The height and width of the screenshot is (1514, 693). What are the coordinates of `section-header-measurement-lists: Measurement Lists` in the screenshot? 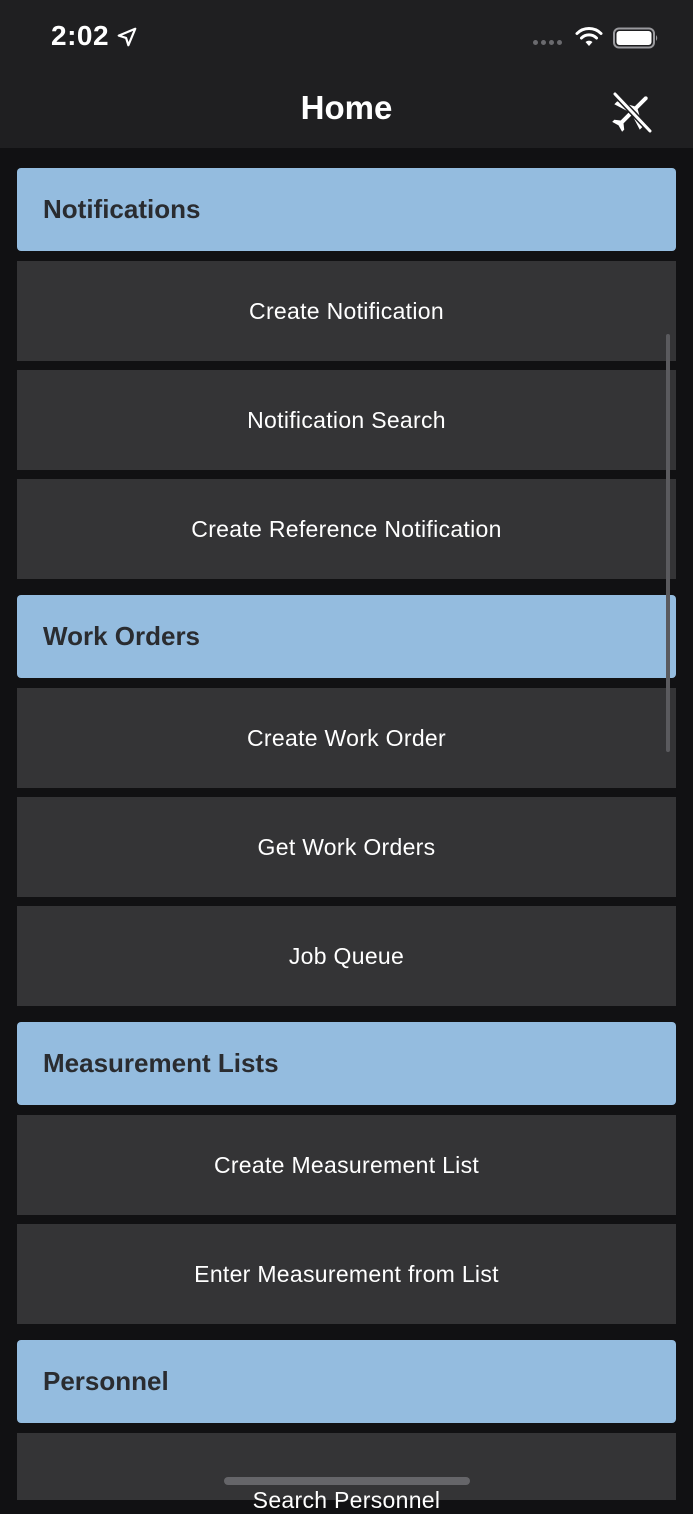 It's located at (346, 1063).